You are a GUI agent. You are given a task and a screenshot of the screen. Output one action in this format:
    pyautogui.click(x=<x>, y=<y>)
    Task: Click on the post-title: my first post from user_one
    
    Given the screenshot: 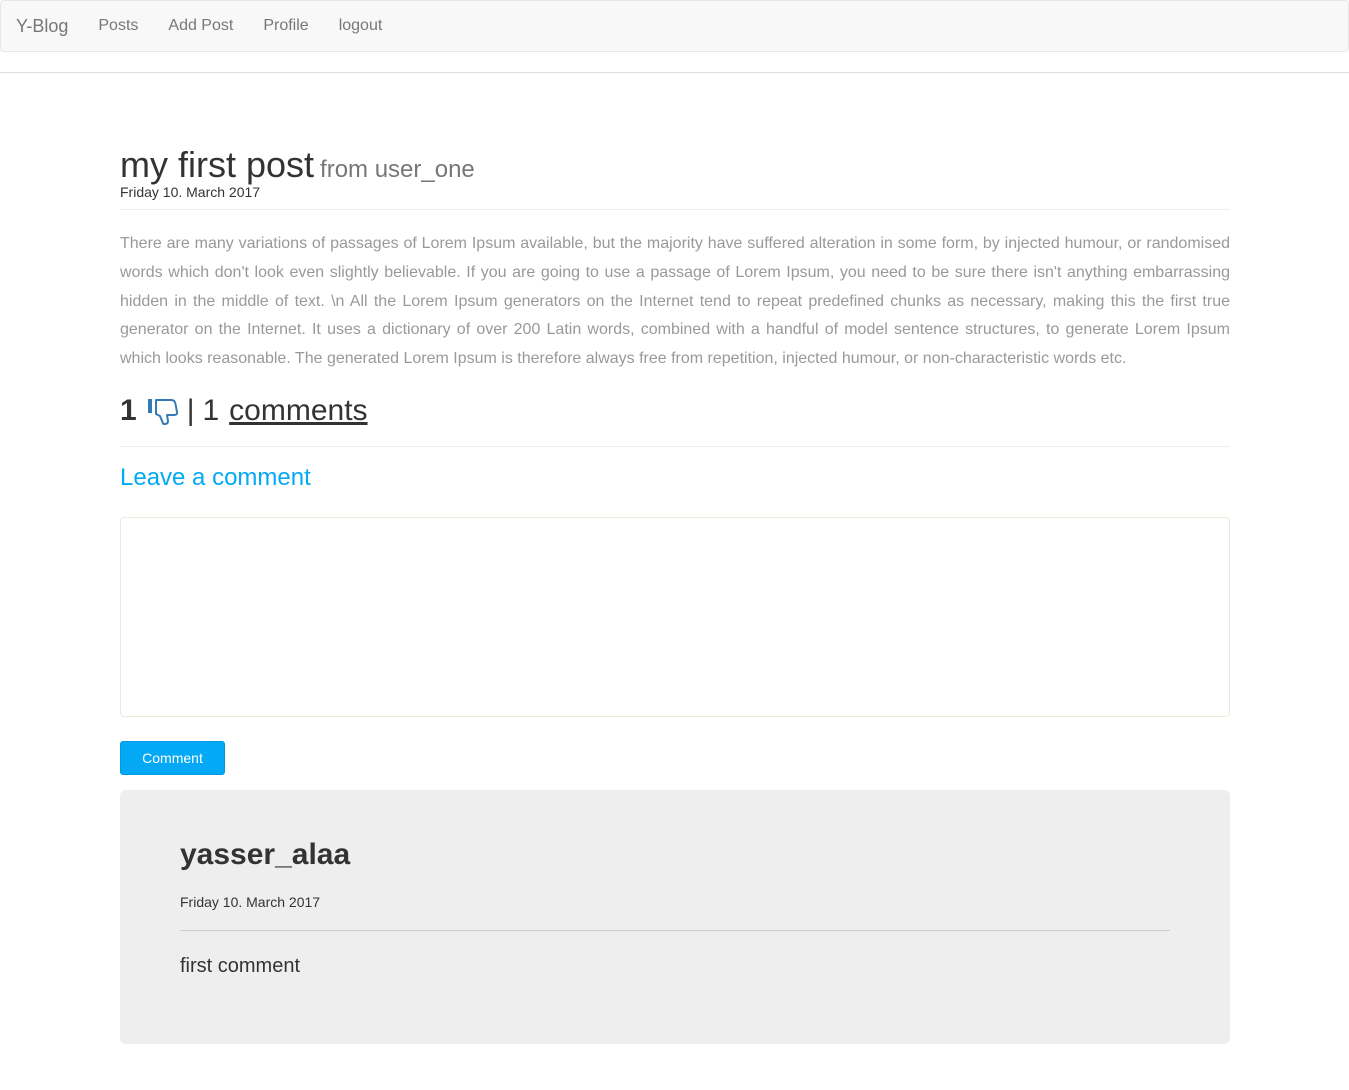 What is the action you would take?
    pyautogui.click(x=675, y=167)
    